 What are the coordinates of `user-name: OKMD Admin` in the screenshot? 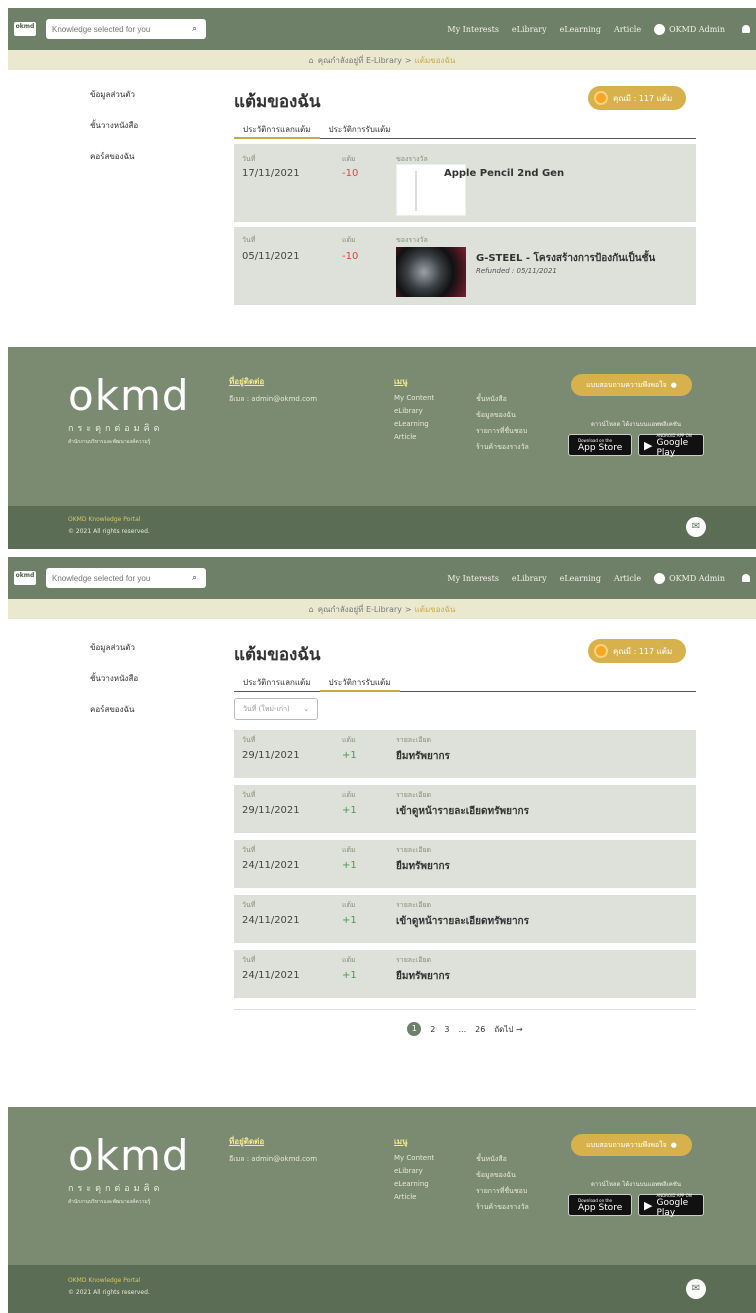 It's located at (697, 578).